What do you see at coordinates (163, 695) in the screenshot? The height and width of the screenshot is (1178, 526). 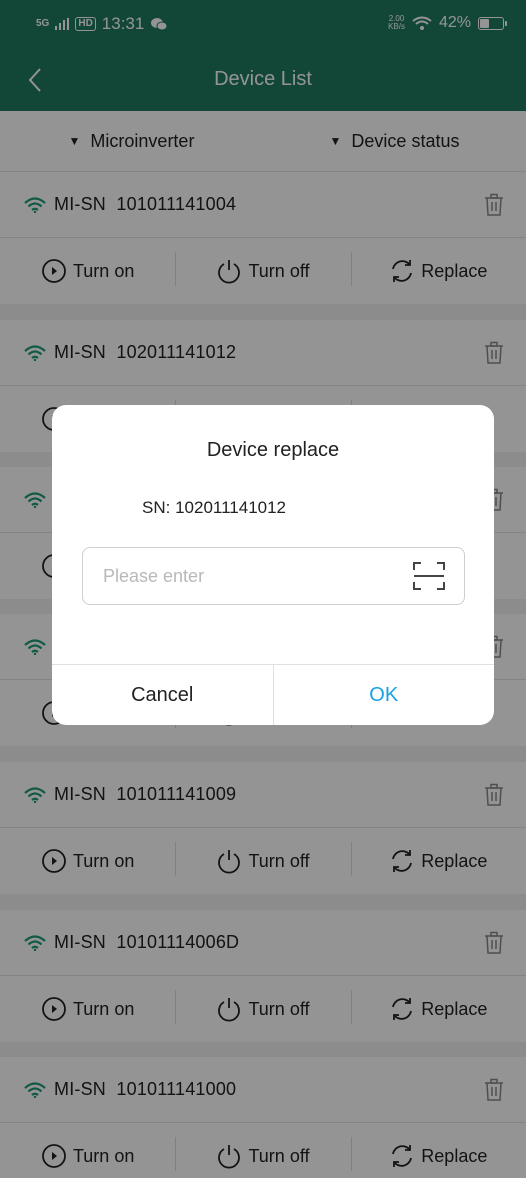 I see `cancel-button: Cancel` at bounding box center [163, 695].